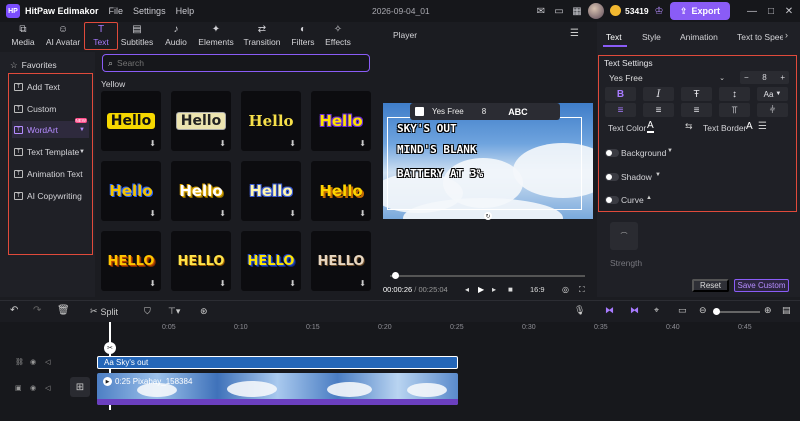 Image resolution: width=800 pixels, height=421 pixels. Describe the element at coordinates (110, 348) in the screenshot. I see `playhead-split-icon: ✂` at that location.